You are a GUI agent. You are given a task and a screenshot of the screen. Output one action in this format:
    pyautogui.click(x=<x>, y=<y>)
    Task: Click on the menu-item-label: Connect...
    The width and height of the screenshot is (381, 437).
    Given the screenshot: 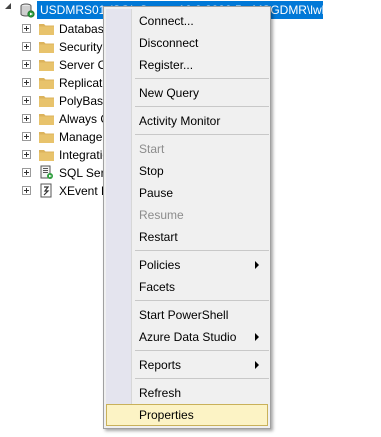 What is the action you would take?
    pyautogui.click(x=166, y=21)
    